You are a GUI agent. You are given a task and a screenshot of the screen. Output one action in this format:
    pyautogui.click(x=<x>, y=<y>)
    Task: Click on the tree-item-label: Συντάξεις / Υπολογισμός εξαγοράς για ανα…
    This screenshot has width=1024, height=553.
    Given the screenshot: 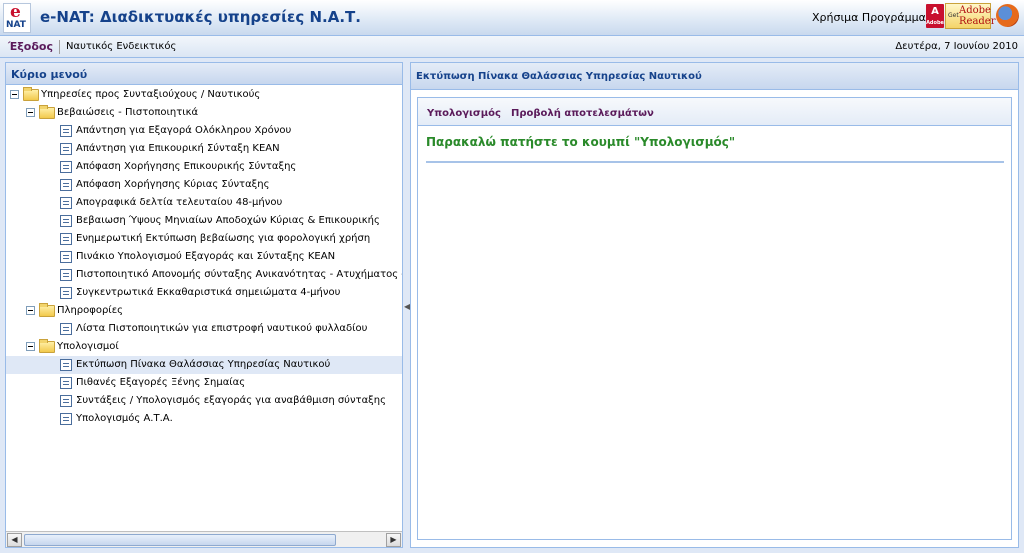 What is the action you would take?
    pyautogui.click(x=231, y=400)
    